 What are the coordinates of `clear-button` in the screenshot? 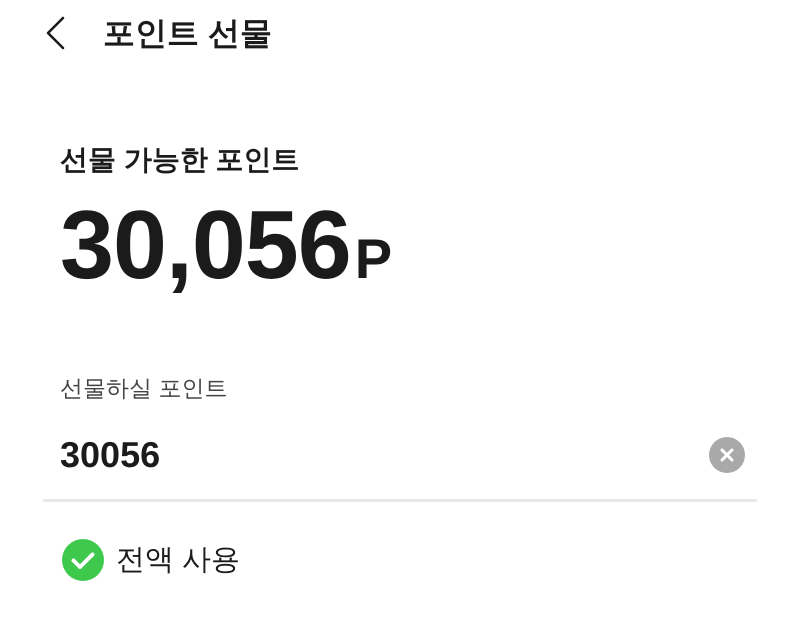 It's located at (727, 455).